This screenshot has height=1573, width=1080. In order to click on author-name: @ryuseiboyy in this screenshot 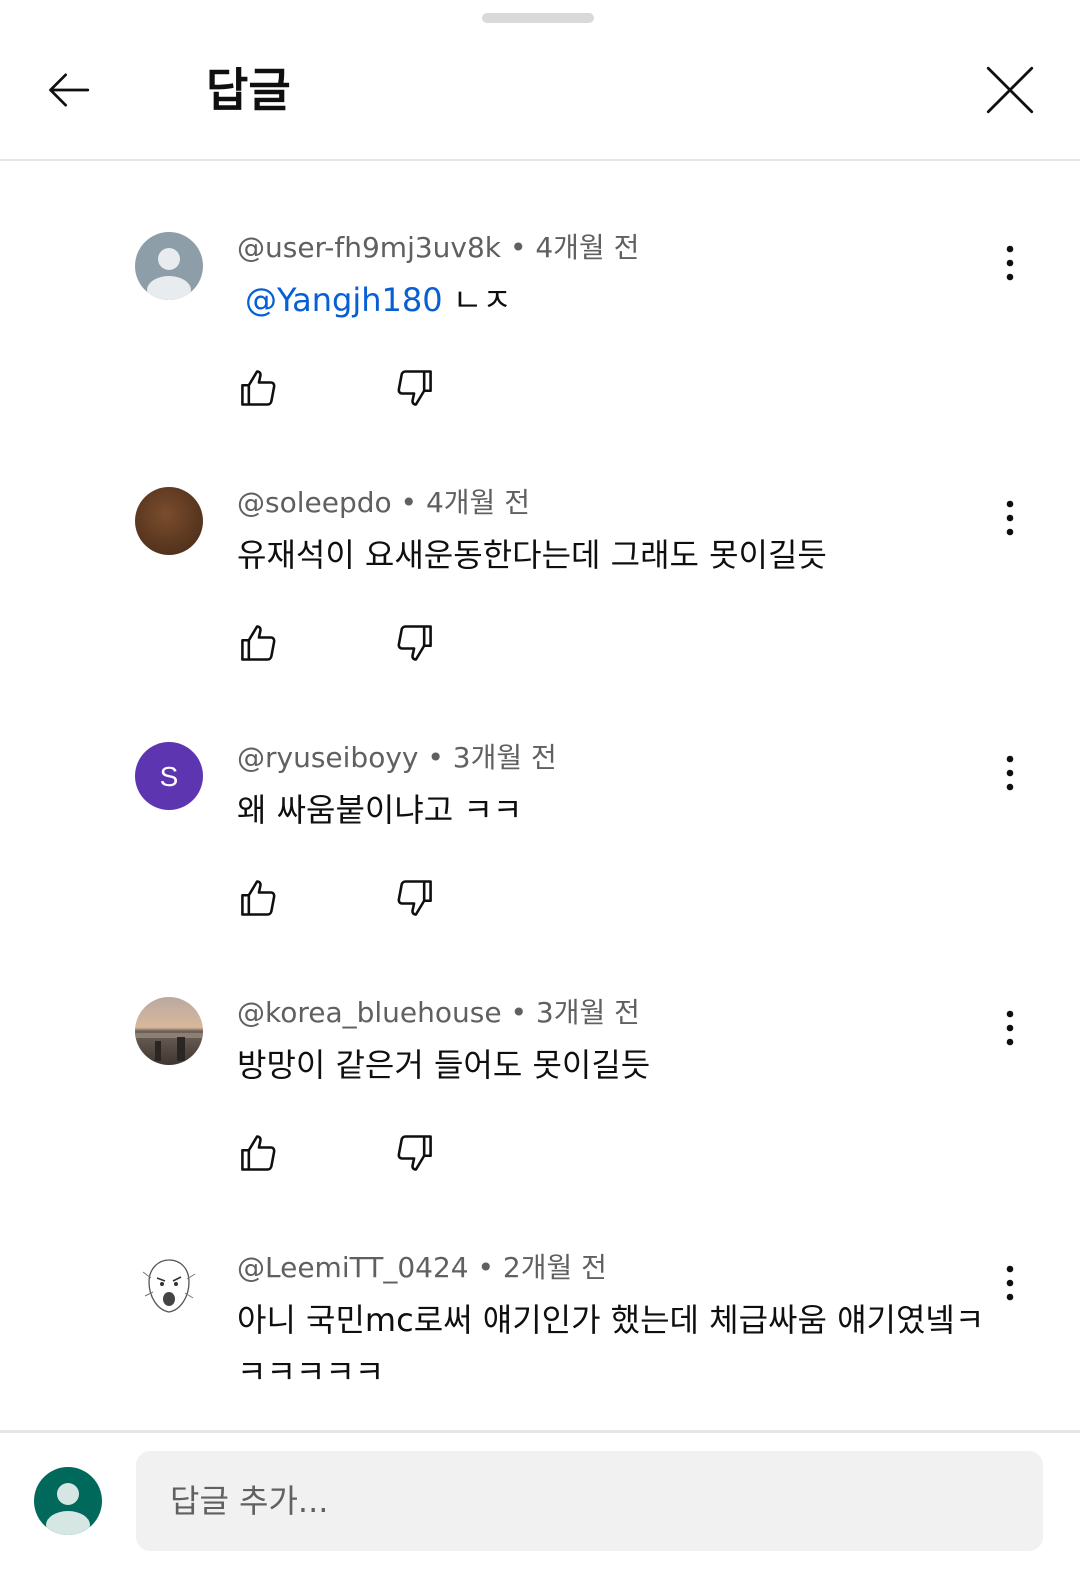, I will do `click(327, 757)`.